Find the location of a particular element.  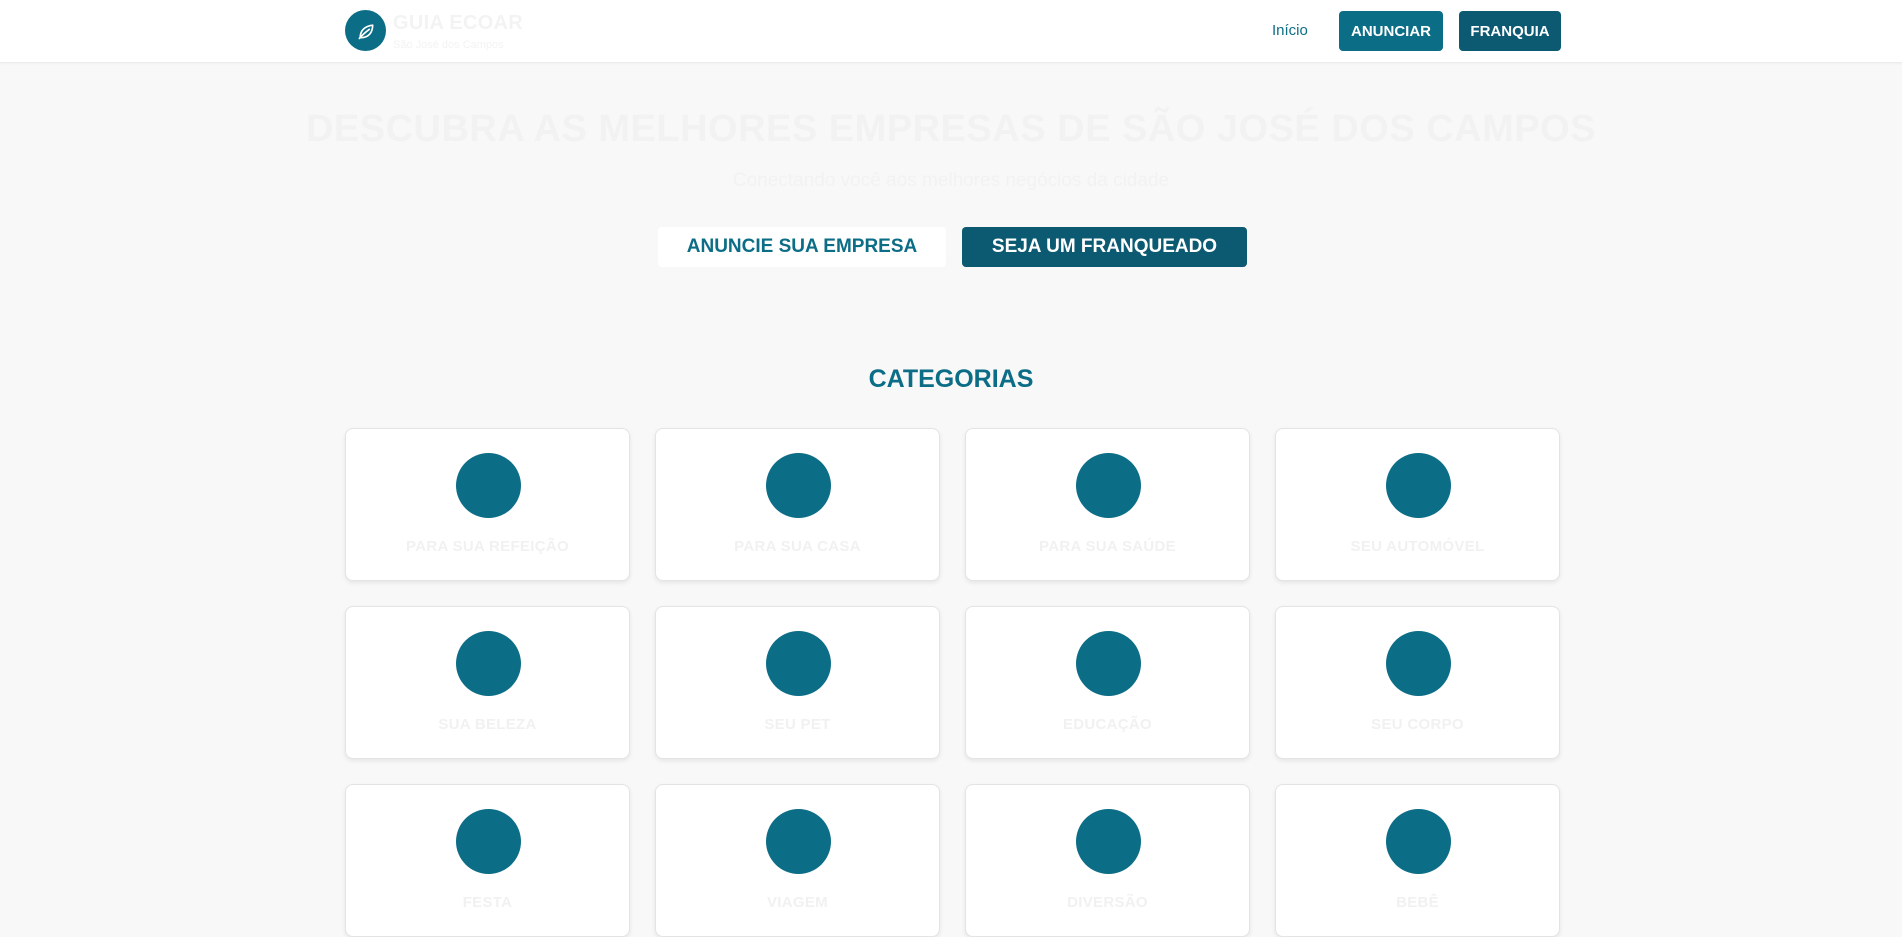

category-card: FESTA is located at coordinates (487, 860).